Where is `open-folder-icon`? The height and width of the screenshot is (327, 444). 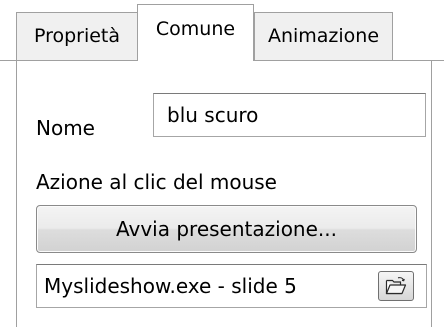
open-folder-icon is located at coordinates (396, 286).